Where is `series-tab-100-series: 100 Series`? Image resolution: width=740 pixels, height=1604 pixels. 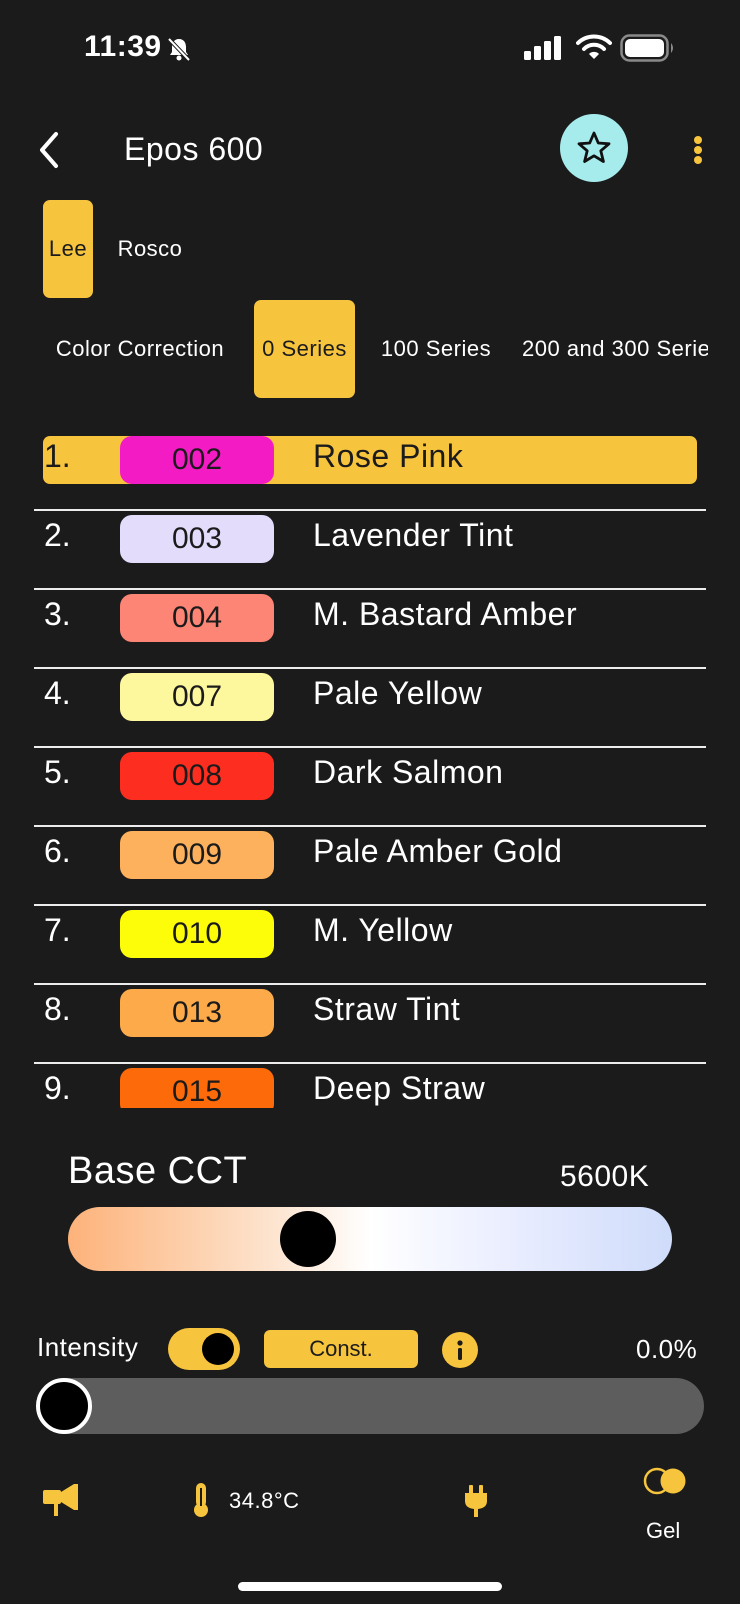
series-tab-100-series: 100 Series is located at coordinates (436, 349).